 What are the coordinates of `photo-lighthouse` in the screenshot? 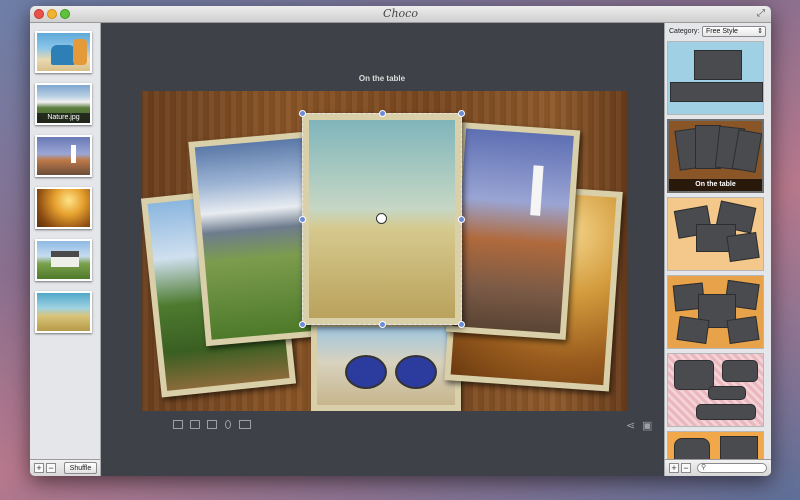 It's located at (513, 231).